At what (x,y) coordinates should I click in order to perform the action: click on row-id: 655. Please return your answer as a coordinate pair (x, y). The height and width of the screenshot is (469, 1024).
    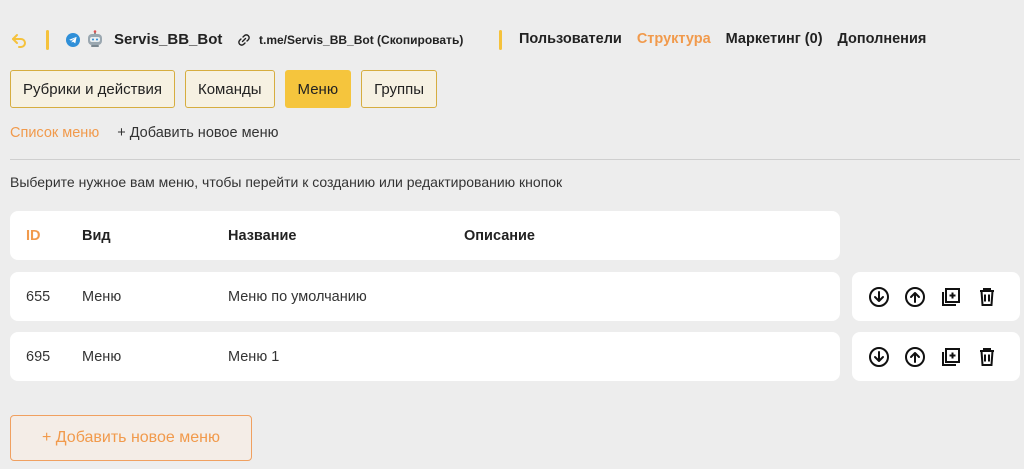
    Looking at the image, I should click on (38, 296).